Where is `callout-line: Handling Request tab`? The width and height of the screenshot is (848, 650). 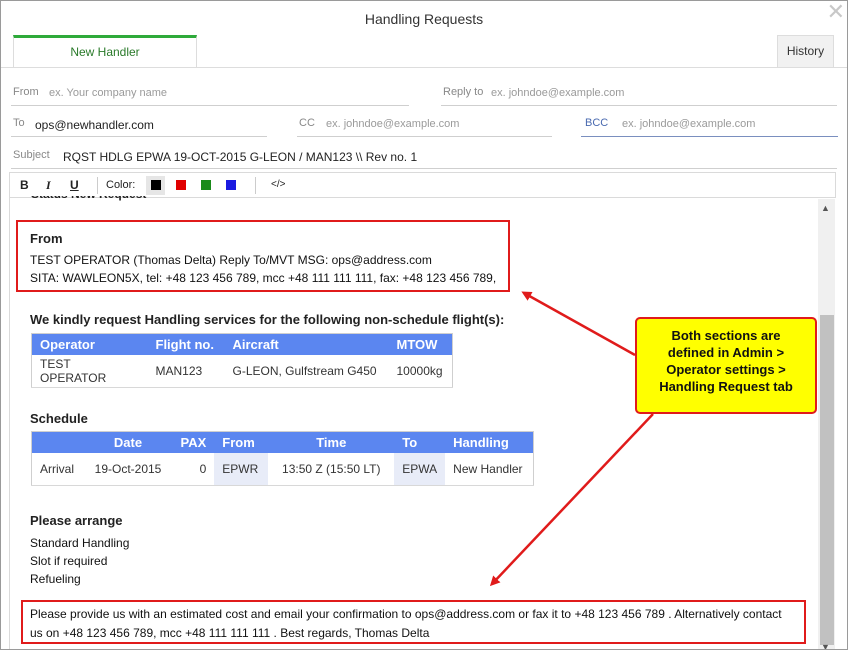 callout-line: Handling Request tab is located at coordinates (726, 386).